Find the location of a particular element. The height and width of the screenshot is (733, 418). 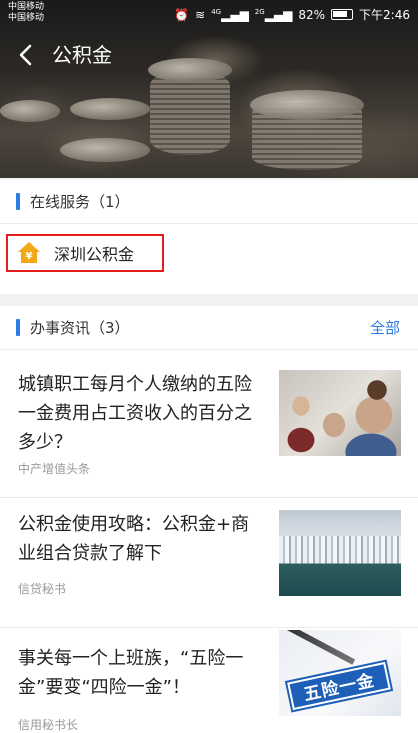

battery-percent: 82% is located at coordinates (312, 14).